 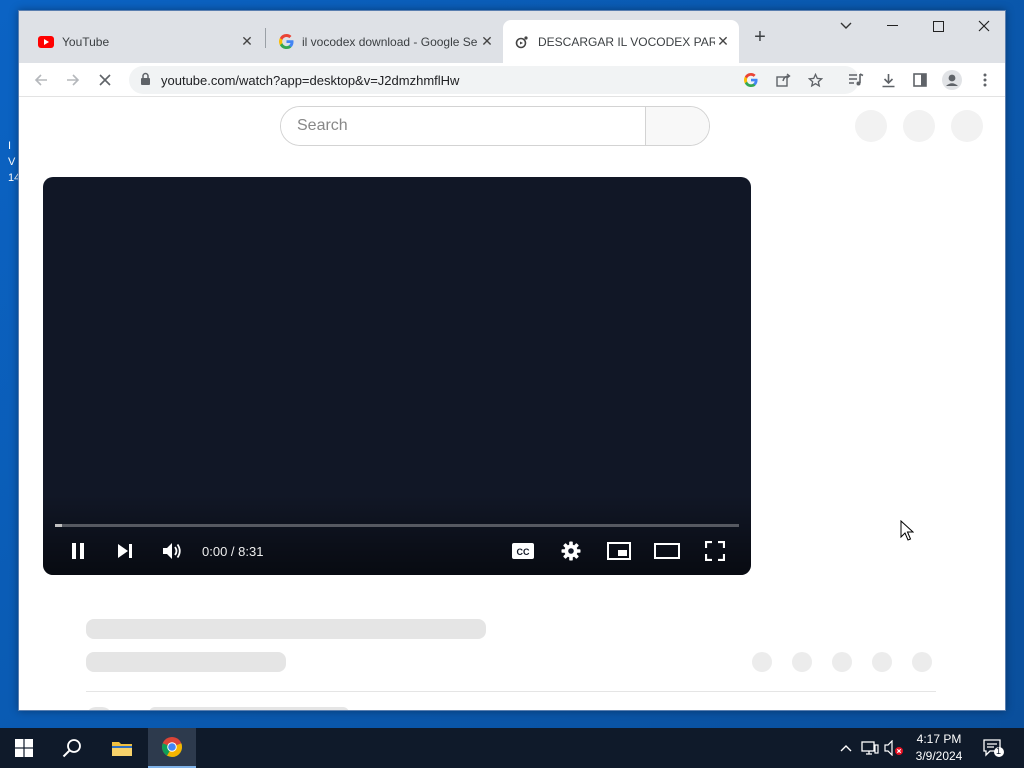 What do you see at coordinates (10, 146) in the screenshot?
I see `desktop-text-fragment: I` at bounding box center [10, 146].